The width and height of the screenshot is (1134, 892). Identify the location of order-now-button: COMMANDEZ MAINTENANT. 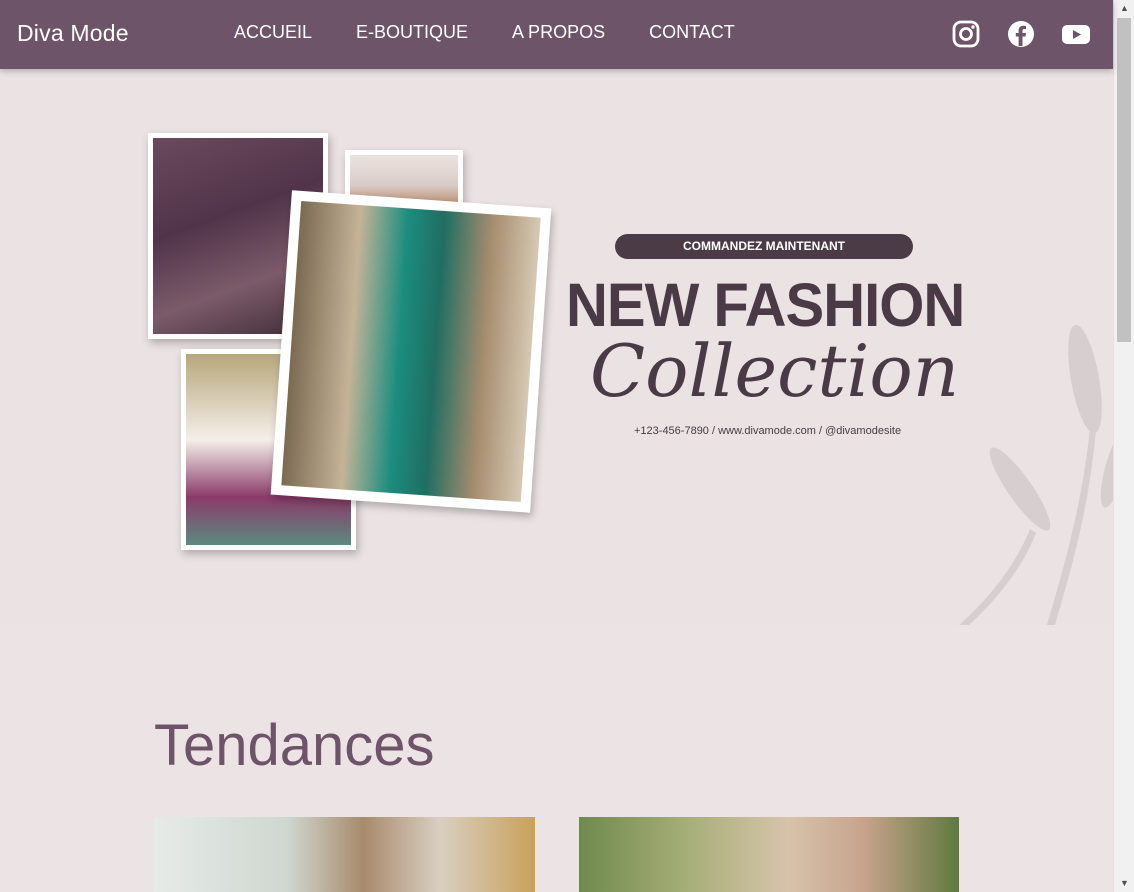
(764, 246).